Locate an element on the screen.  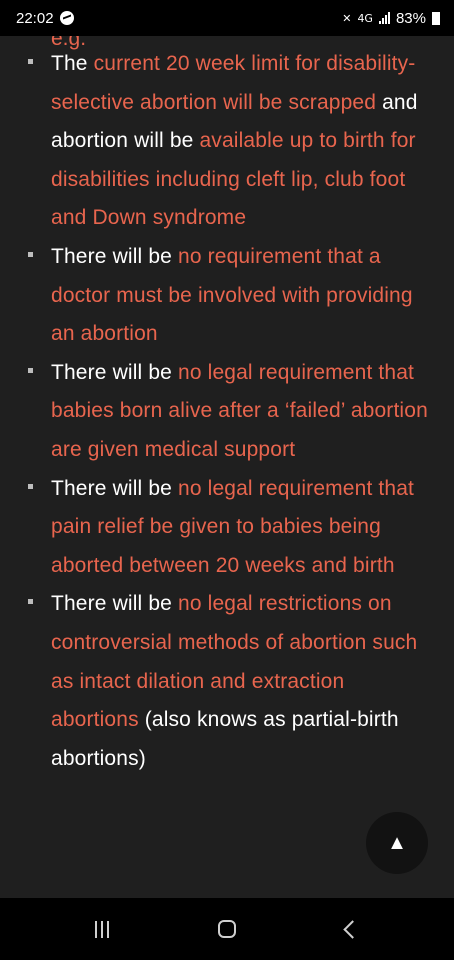
network-type: 4G is located at coordinates (365, 18).